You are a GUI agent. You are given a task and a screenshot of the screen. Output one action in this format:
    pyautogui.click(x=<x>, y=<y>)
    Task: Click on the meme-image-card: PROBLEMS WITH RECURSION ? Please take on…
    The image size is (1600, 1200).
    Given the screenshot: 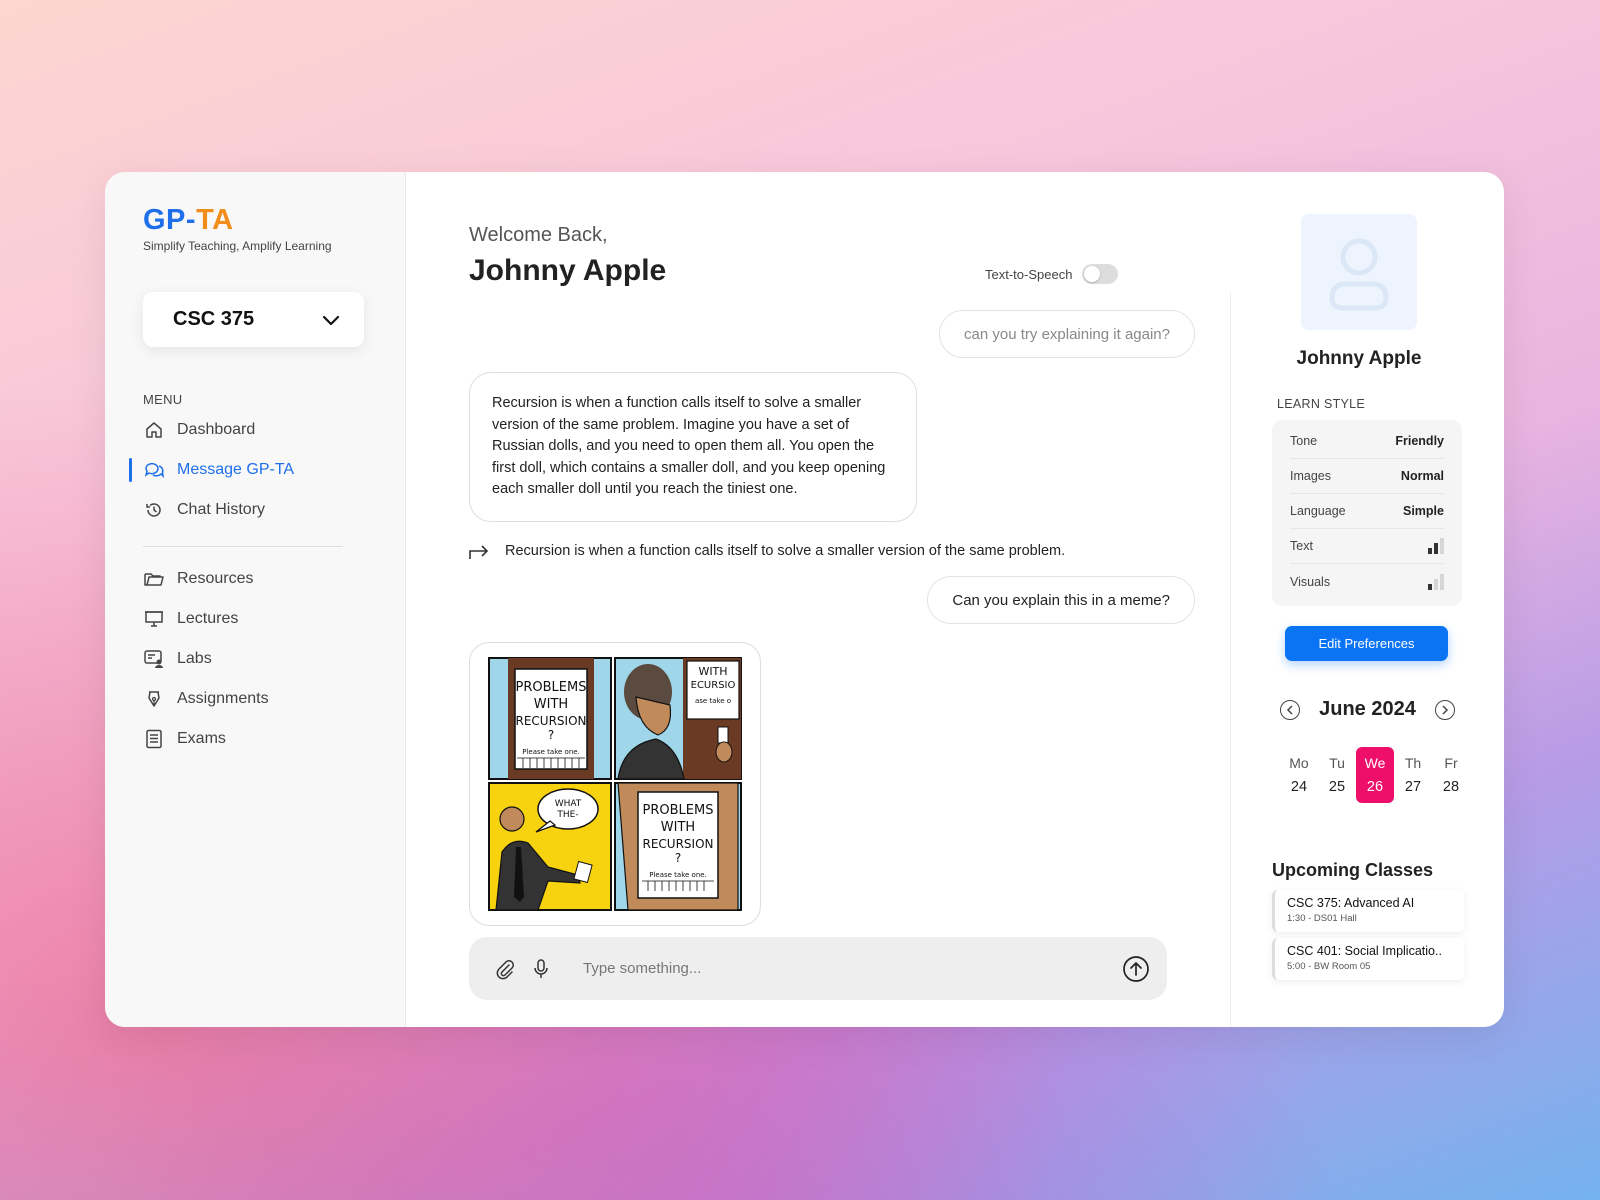 What is the action you would take?
    pyautogui.click(x=615, y=784)
    